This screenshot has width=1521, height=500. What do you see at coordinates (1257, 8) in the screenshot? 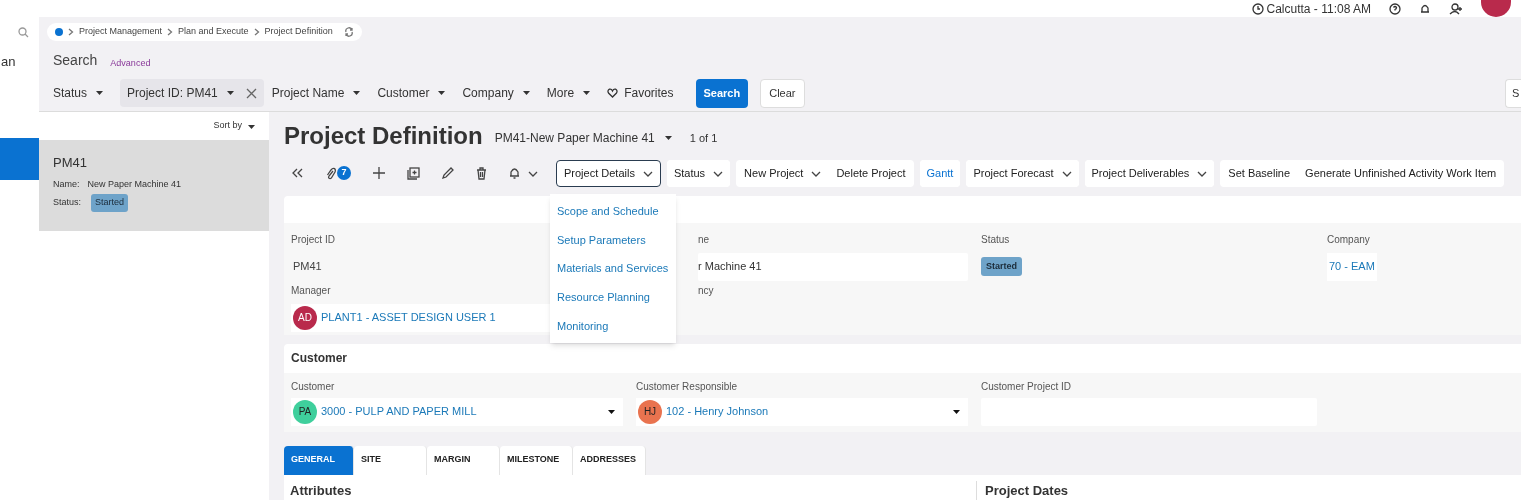
I see `clock-icon` at bounding box center [1257, 8].